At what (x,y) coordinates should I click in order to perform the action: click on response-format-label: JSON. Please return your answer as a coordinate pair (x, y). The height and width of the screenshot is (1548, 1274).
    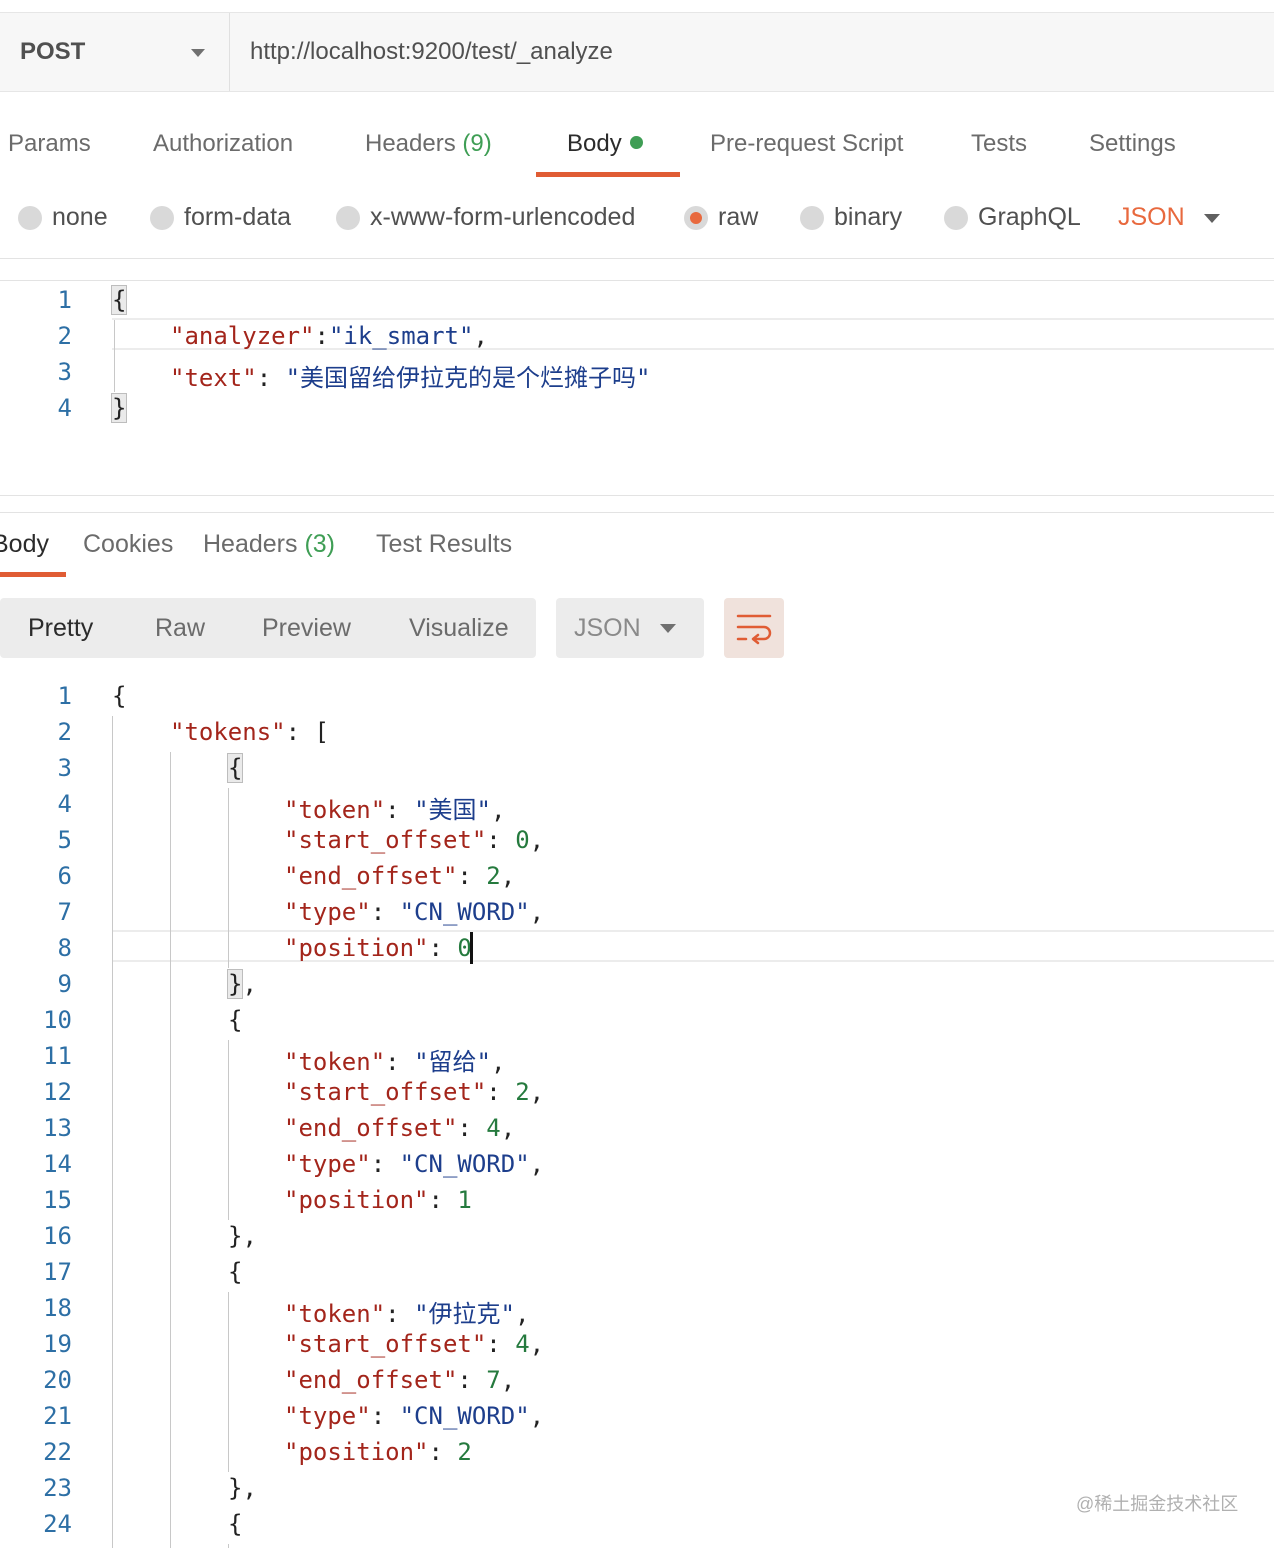
    Looking at the image, I should click on (607, 628).